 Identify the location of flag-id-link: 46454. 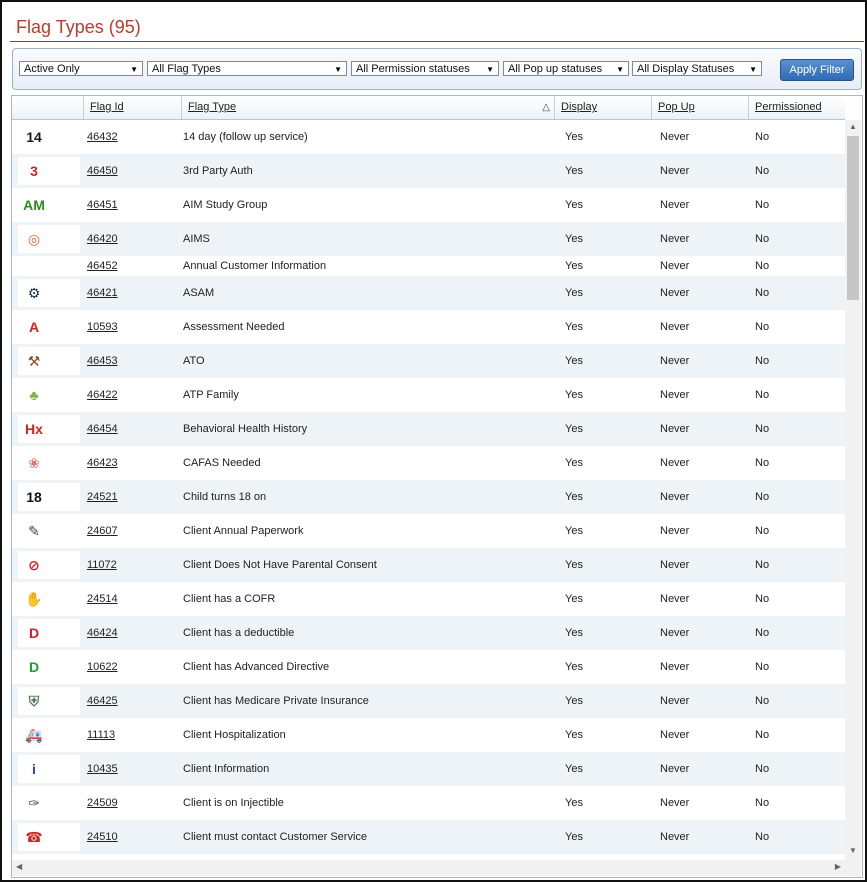
(102, 429).